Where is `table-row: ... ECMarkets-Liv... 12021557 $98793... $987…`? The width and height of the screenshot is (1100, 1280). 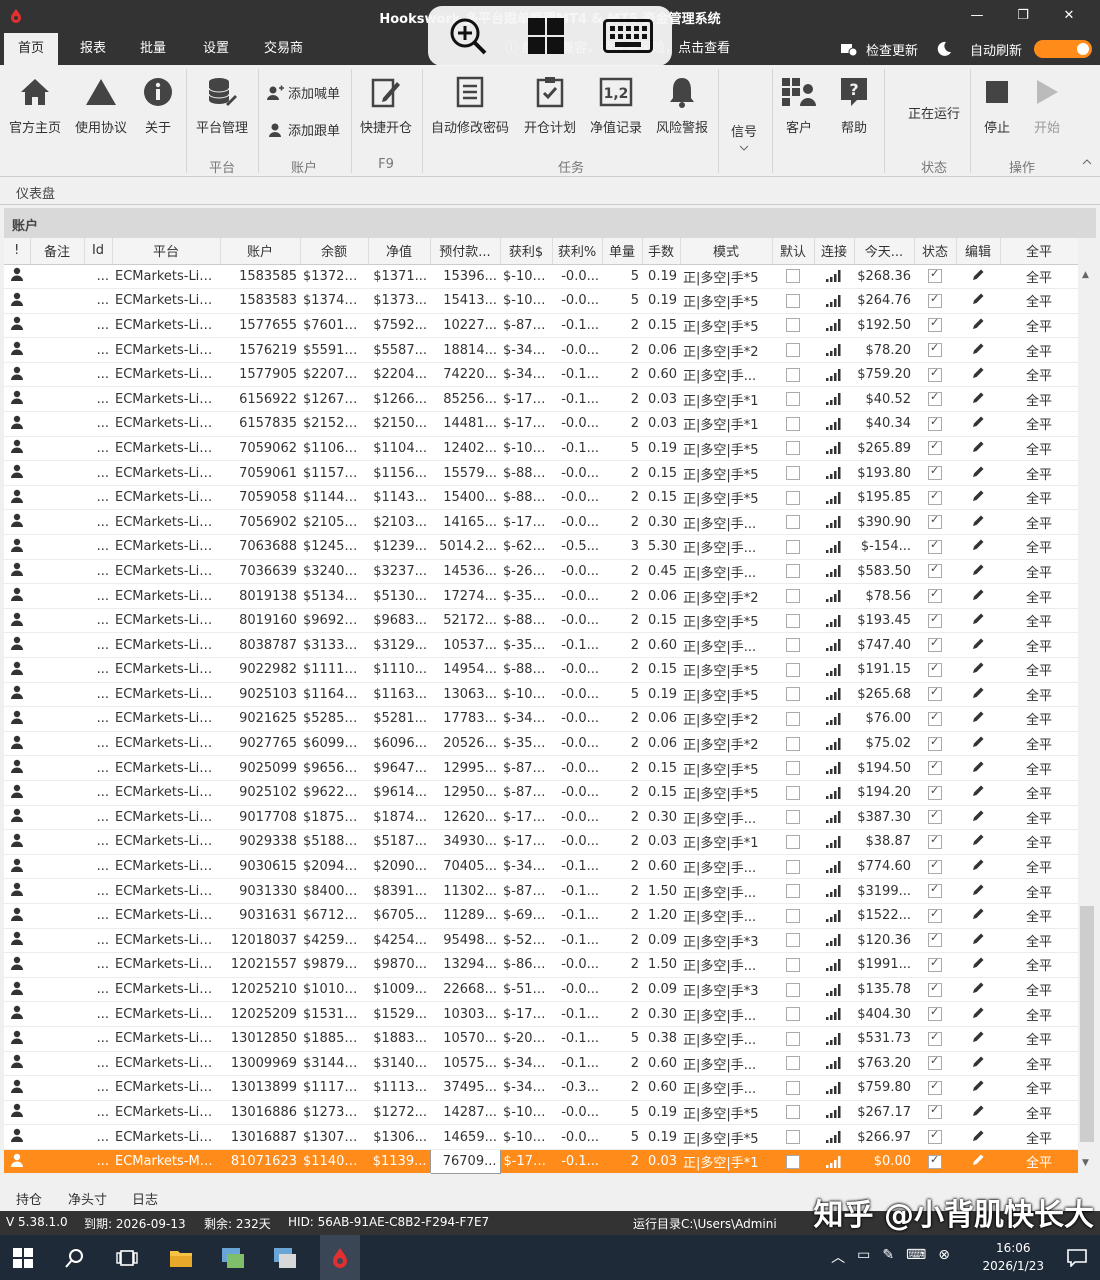
table-row: ... ECMarkets-Liv... 12021557 $98793... $987… is located at coordinates (541, 965).